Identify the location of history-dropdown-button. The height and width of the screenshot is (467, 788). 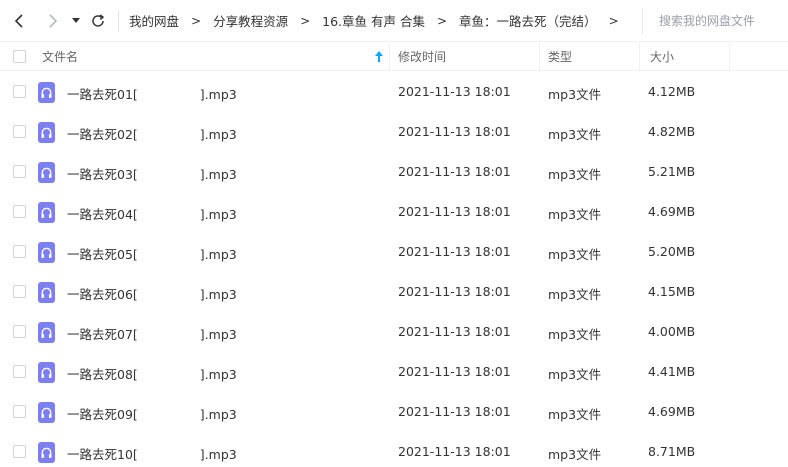
(76, 21).